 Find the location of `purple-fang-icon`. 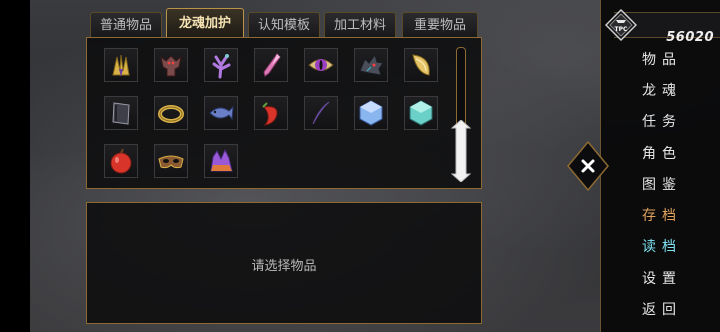

purple-fang-icon is located at coordinates (321, 113).